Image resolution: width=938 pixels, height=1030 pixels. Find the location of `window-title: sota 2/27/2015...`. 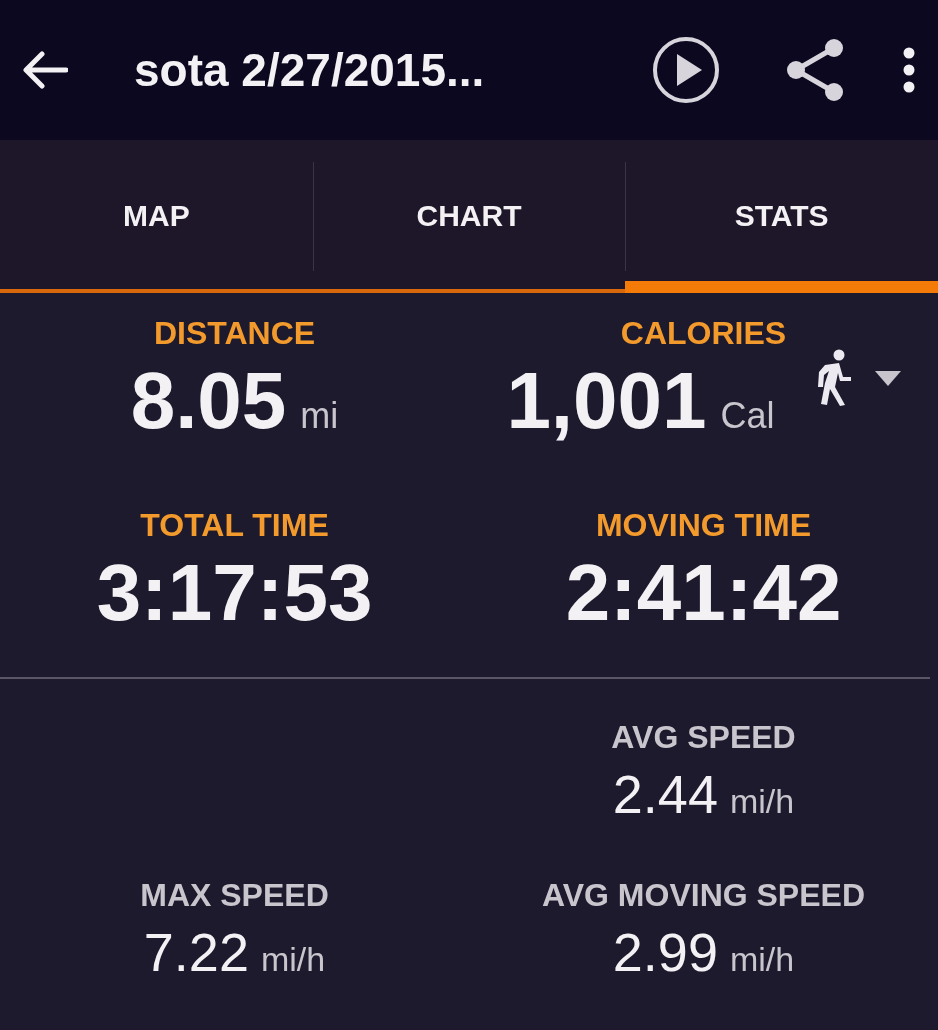

window-title: sota 2/27/2015... is located at coordinates (309, 70).